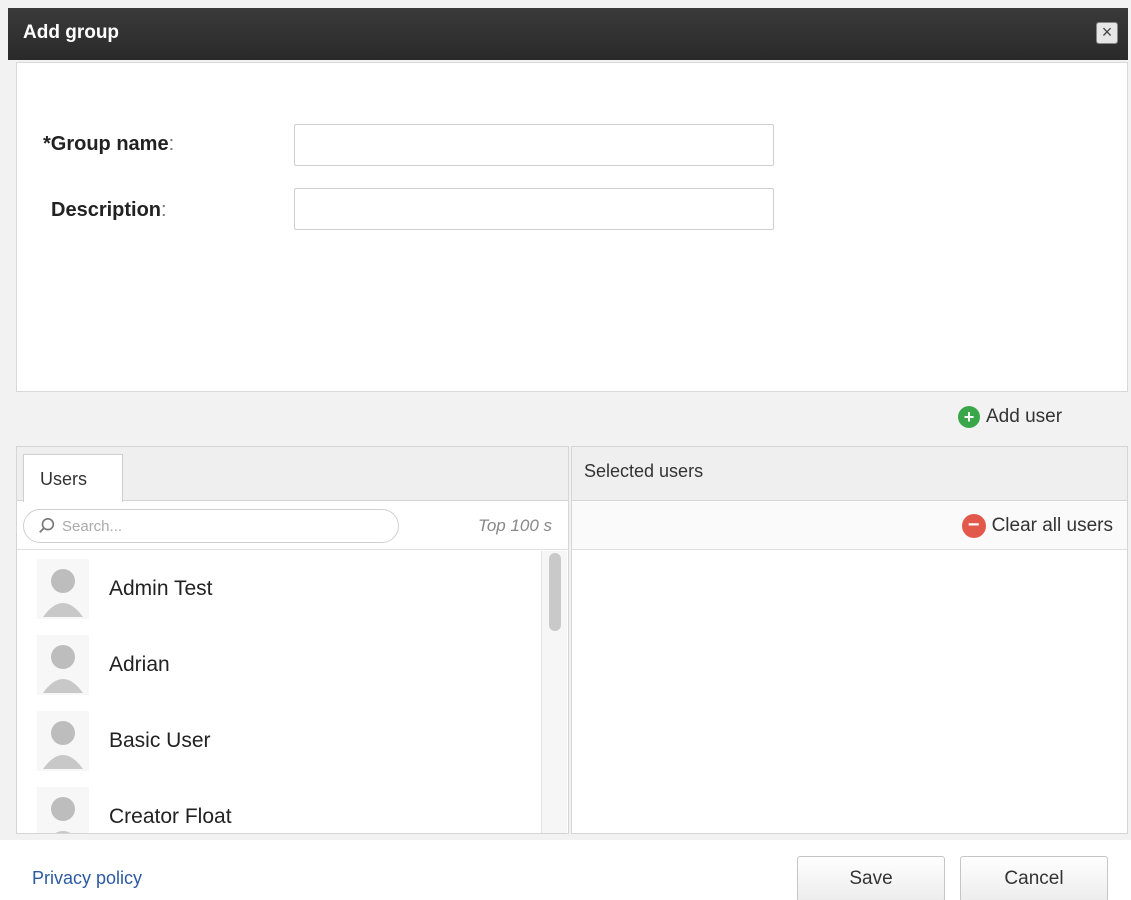  I want to click on list-item: Adrian, so click(278, 665).